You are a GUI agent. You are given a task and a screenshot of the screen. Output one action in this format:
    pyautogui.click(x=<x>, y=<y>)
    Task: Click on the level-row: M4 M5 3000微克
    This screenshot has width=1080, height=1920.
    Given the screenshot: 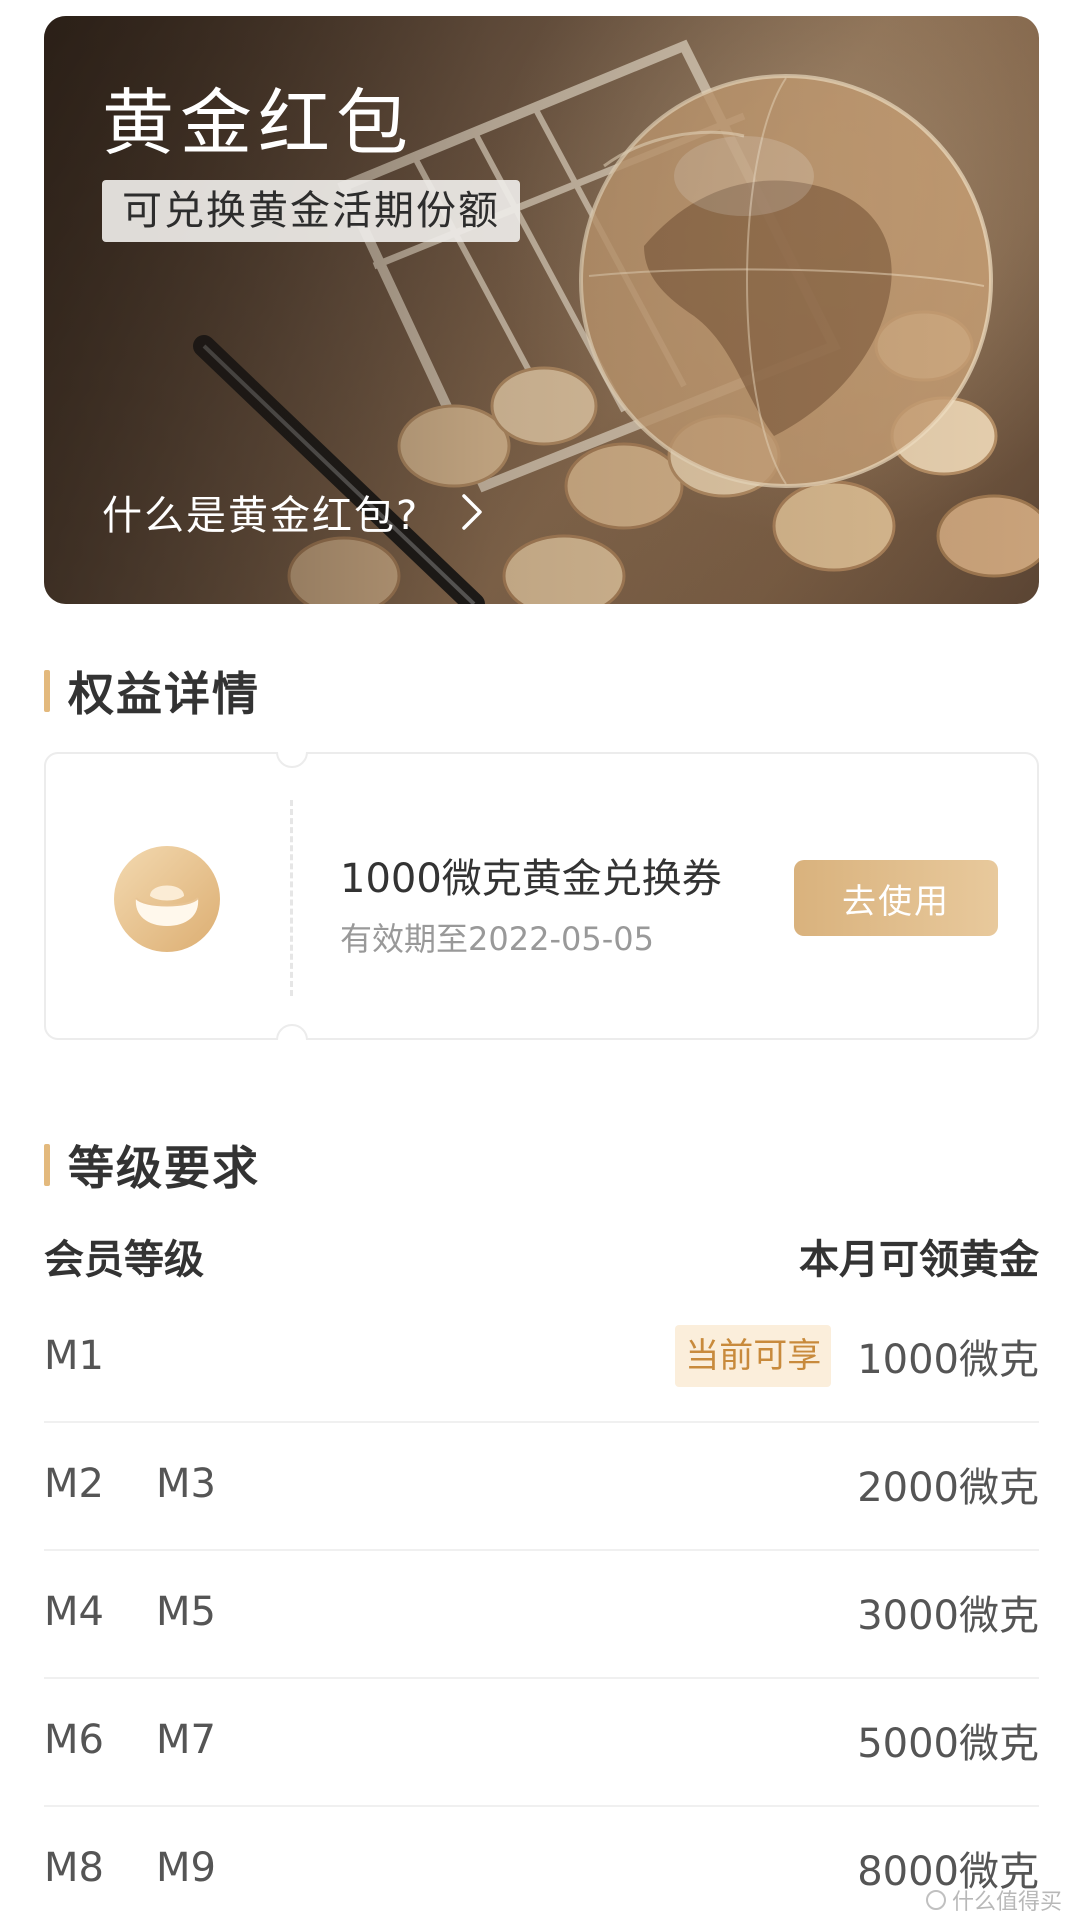 What is the action you would take?
    pyautogui.click(x=541, y=1640)
    